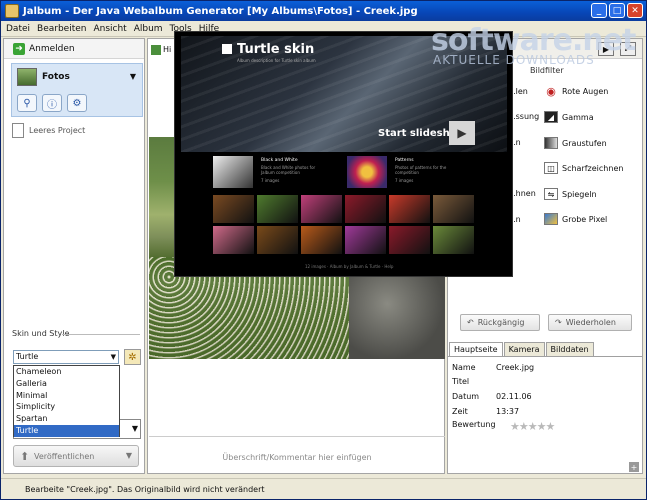 This screenshot has width=647, height=500. What do you see at coordinates (148, 29) in the screenshot?
I see `menu-album: Album` at bounding box center [148, 29].